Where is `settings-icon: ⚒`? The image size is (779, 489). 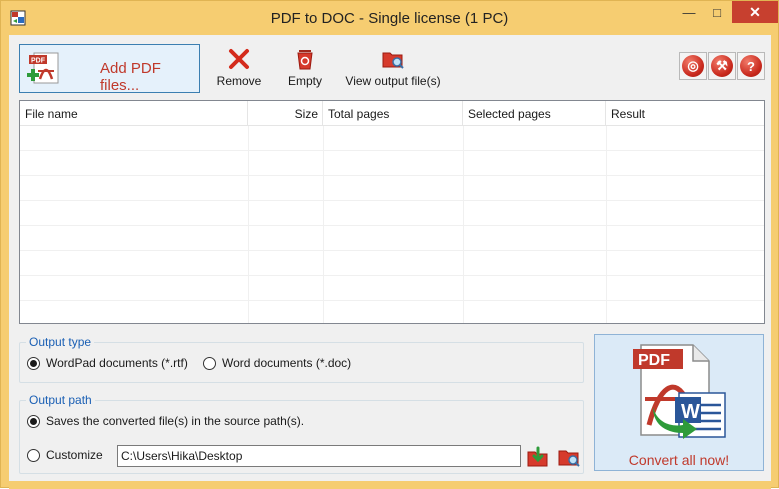 settings-icon: ⚒ is located at coordinates (722, 66).